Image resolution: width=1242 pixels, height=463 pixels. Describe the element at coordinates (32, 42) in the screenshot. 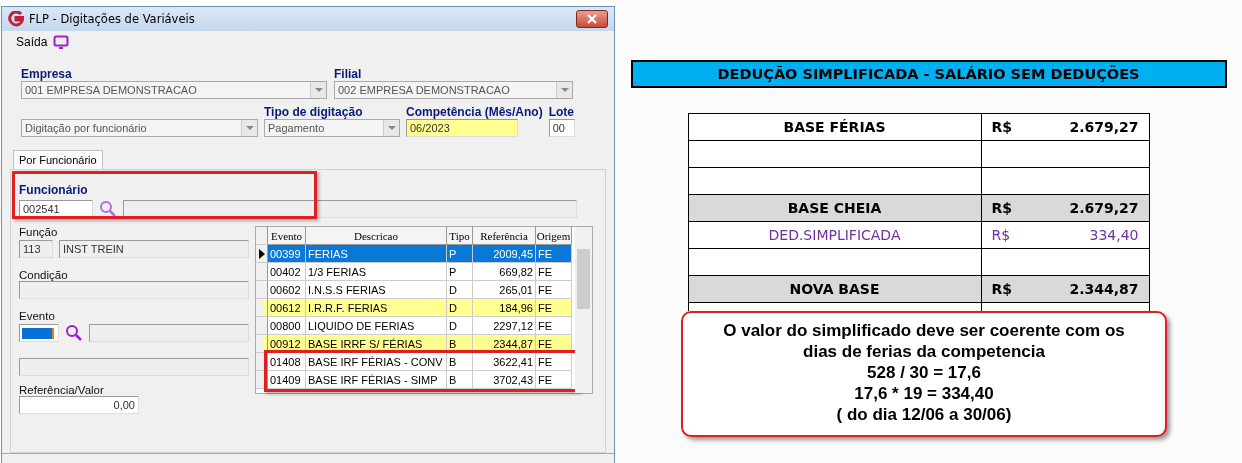

I see `menu-item: Saída` at that location.